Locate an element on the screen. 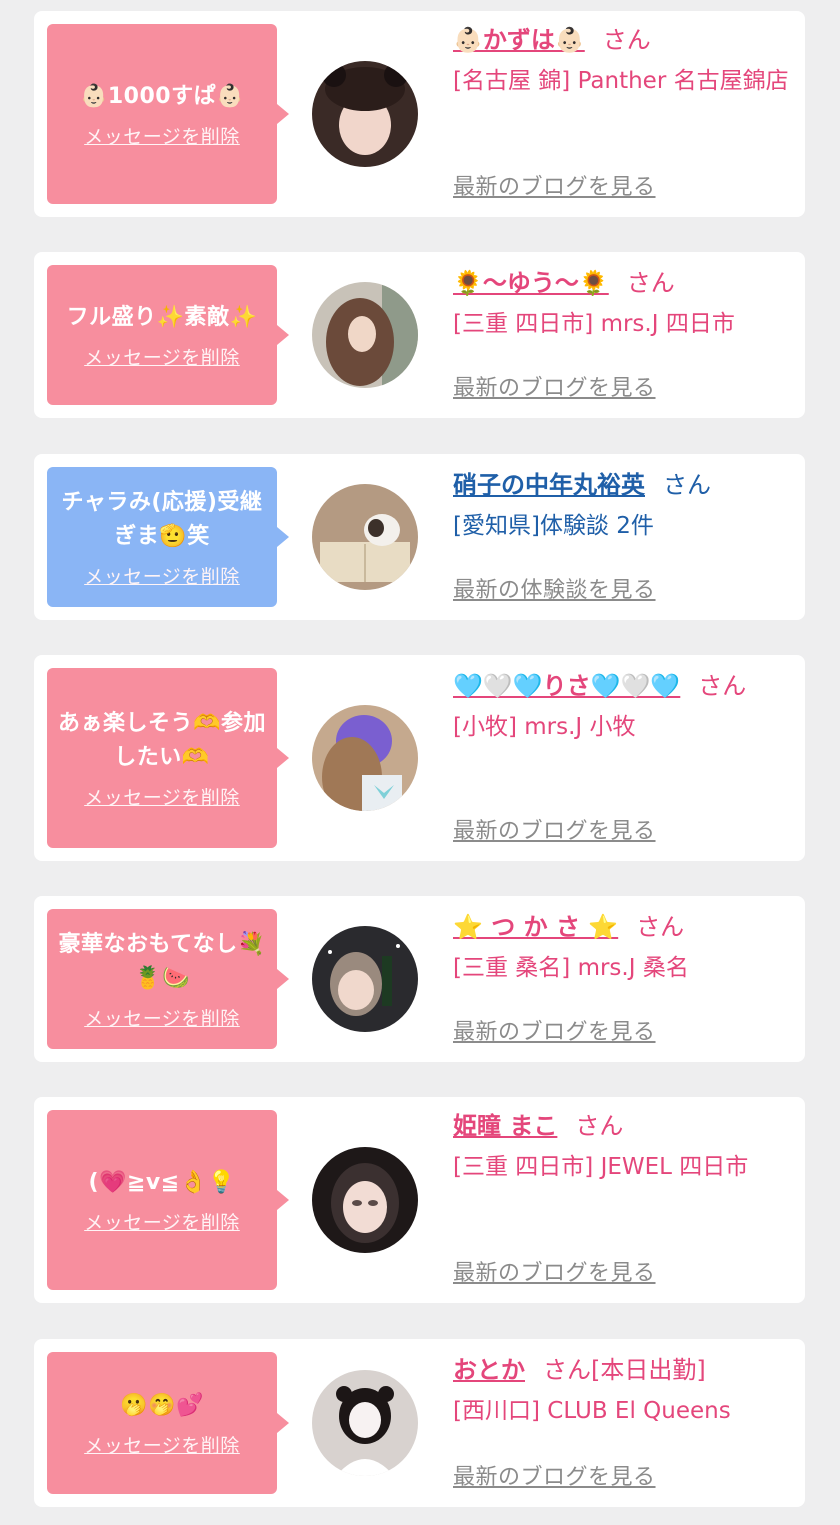 The height and width of the screenshot is (1525, 840). shop-label: [西川口] CLUB El Queens is located at coordinates (592, 1411).